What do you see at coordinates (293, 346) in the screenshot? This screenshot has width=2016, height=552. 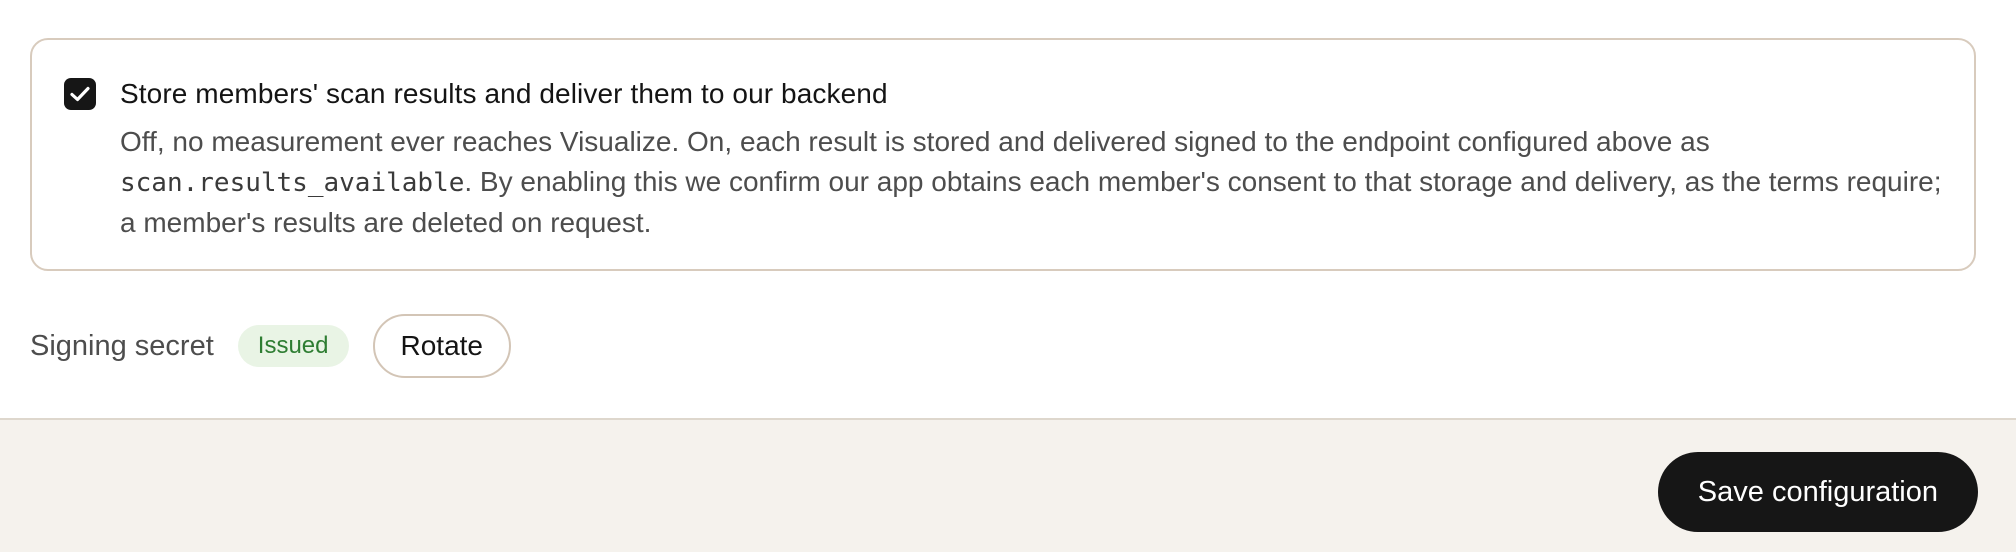 I see `status-badge: Issued` at bounding box center [293, 346].